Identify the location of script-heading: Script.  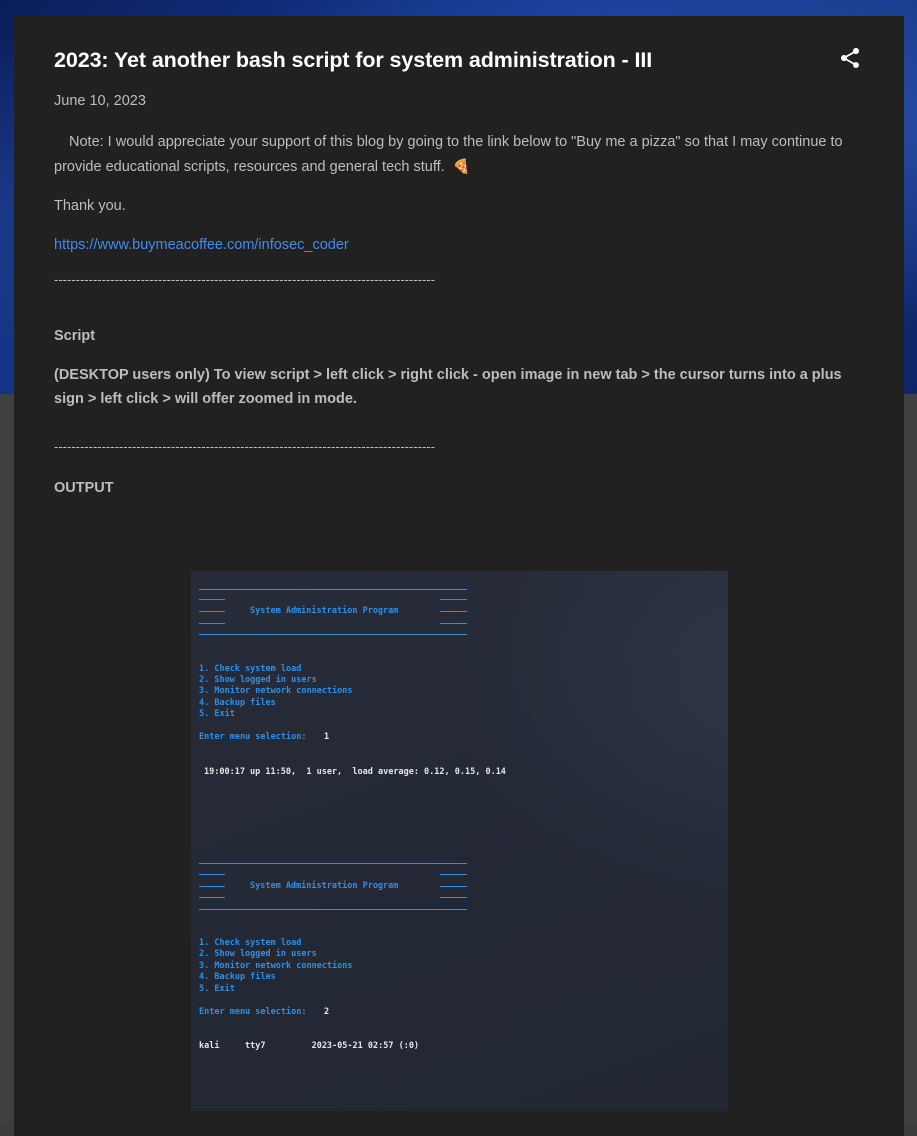
(75, 336).